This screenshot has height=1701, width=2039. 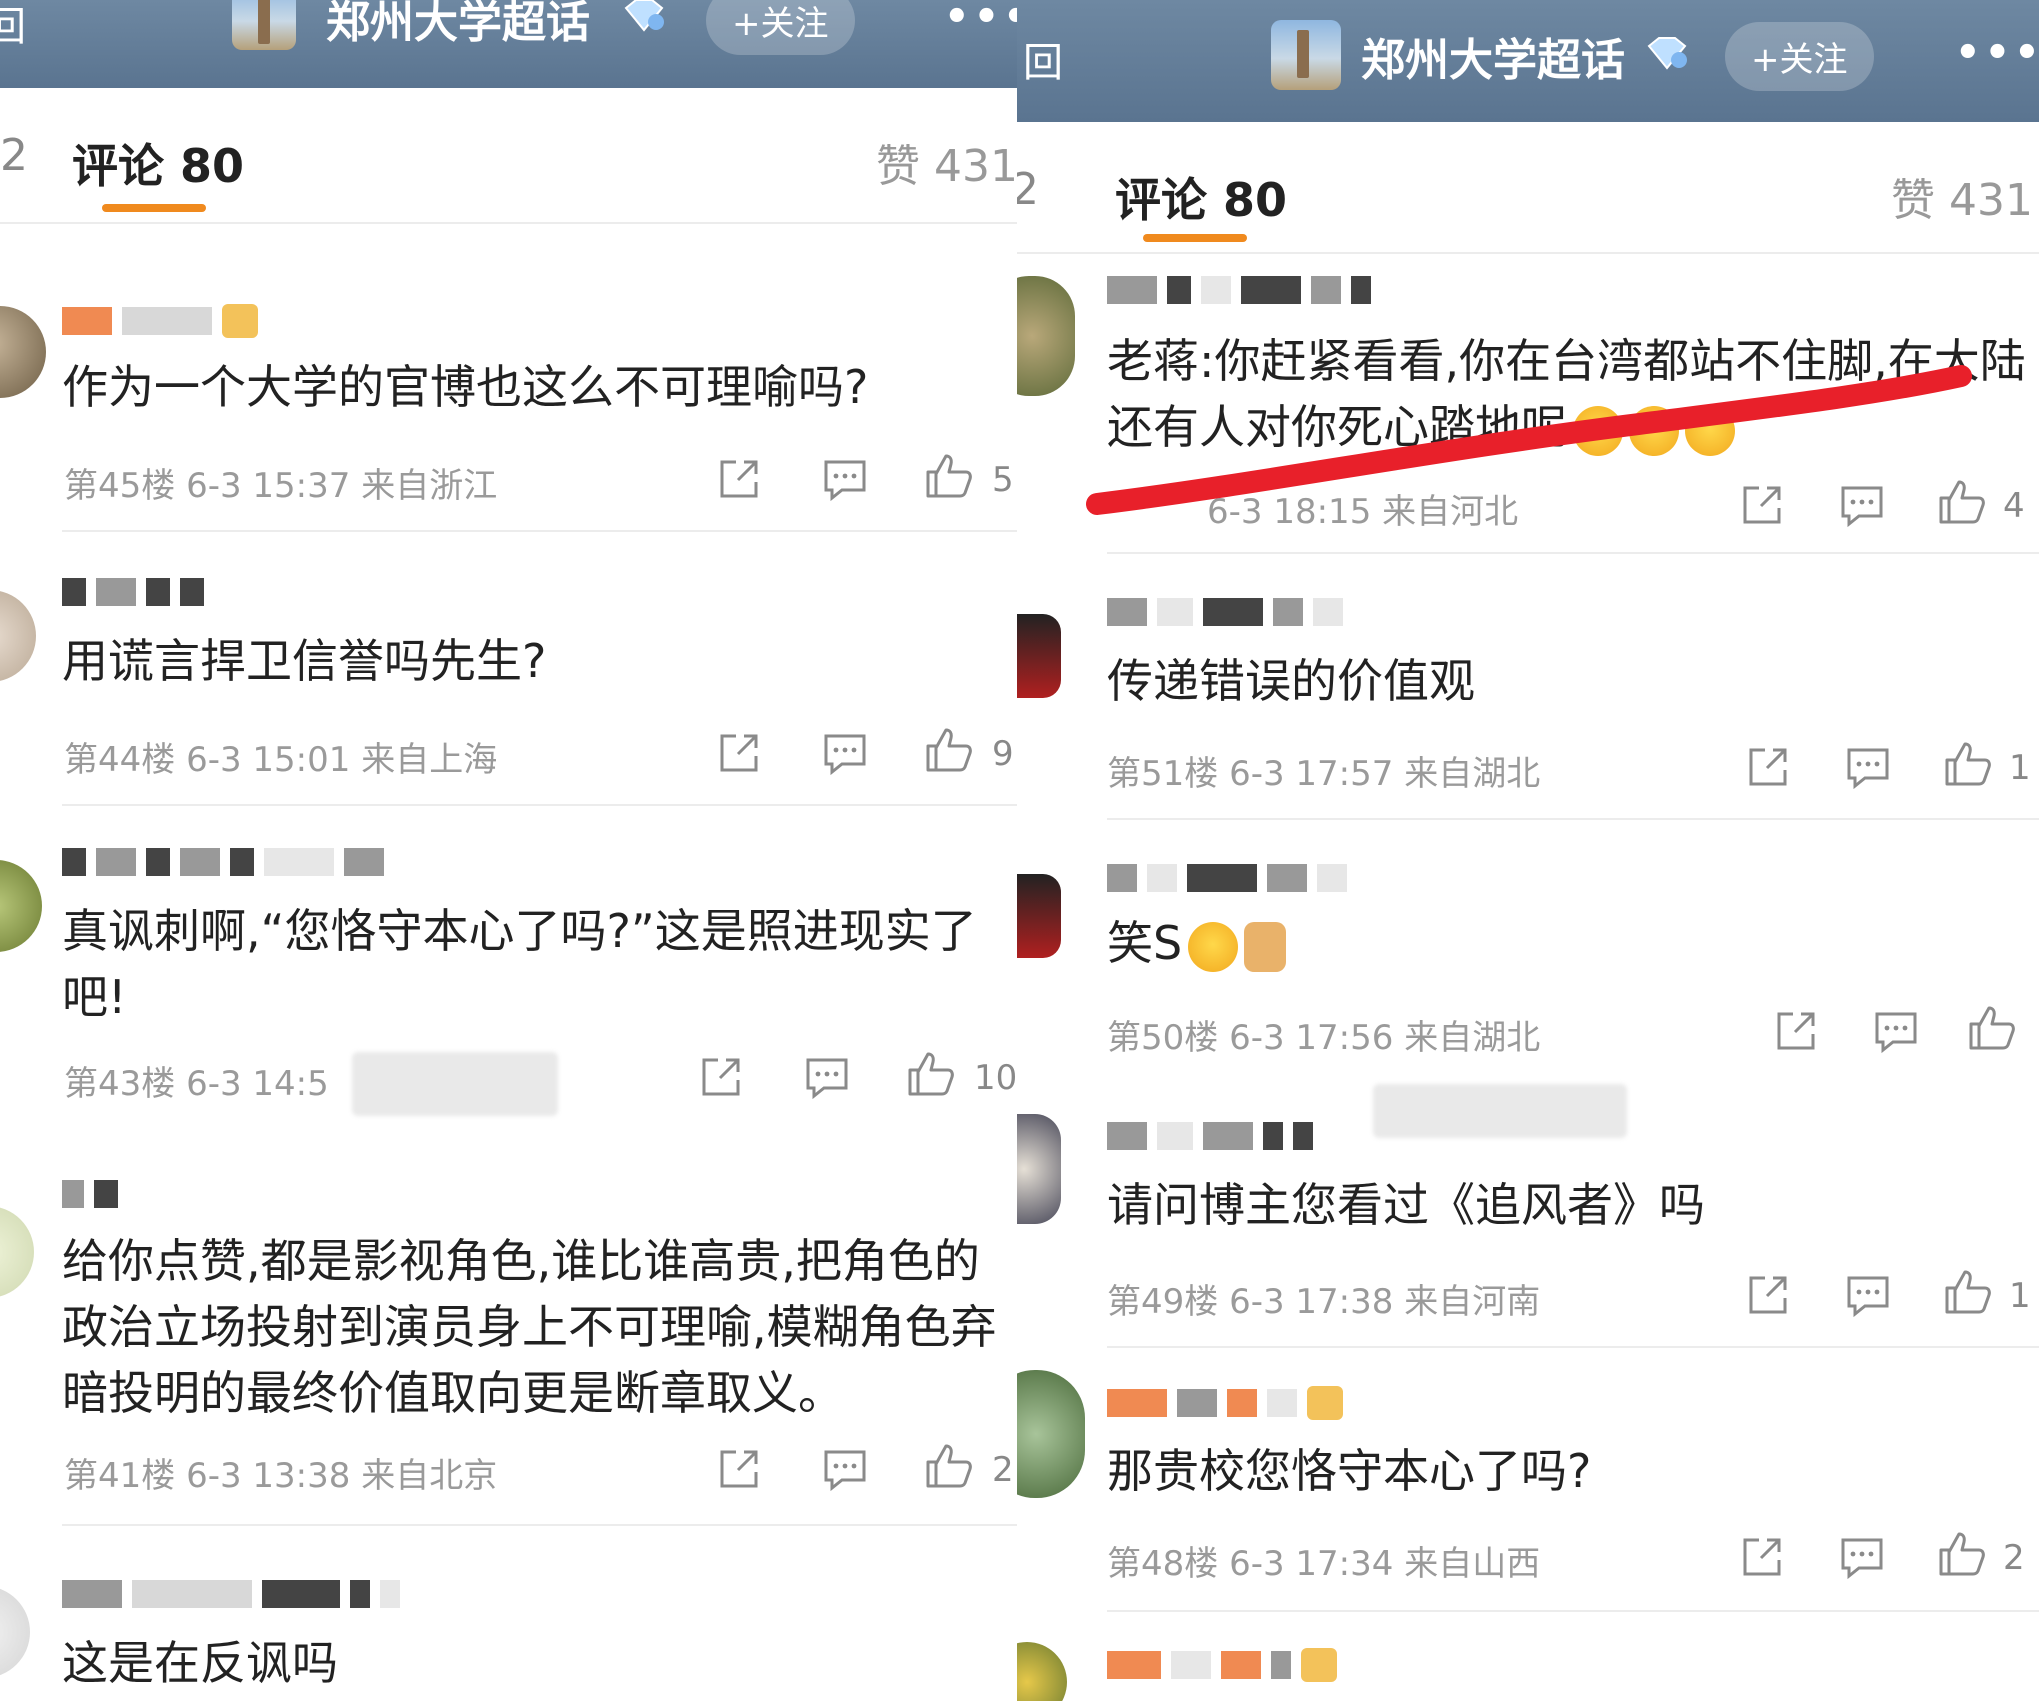 I want to click on divider, so click(x=1573, y=553).